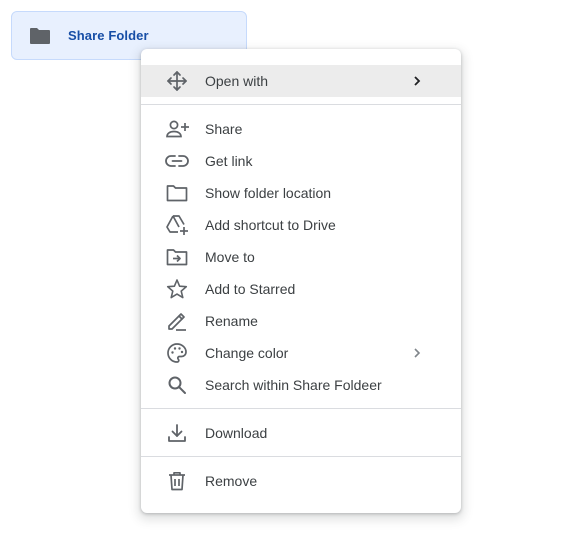 This screenshot has height=541, width=581. I want to click on menu-label-show-folder-location: Show folder location, so click(268, 193).